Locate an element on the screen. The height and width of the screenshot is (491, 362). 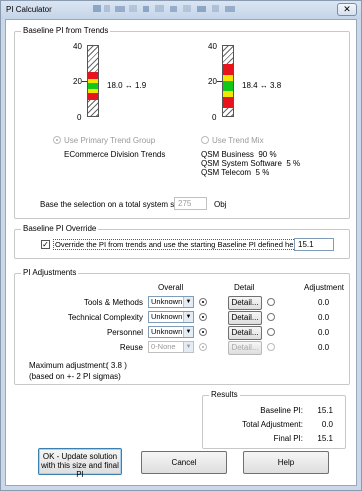
adjustment-row-label: Tools & Methods is located at coordinates (113, 302).